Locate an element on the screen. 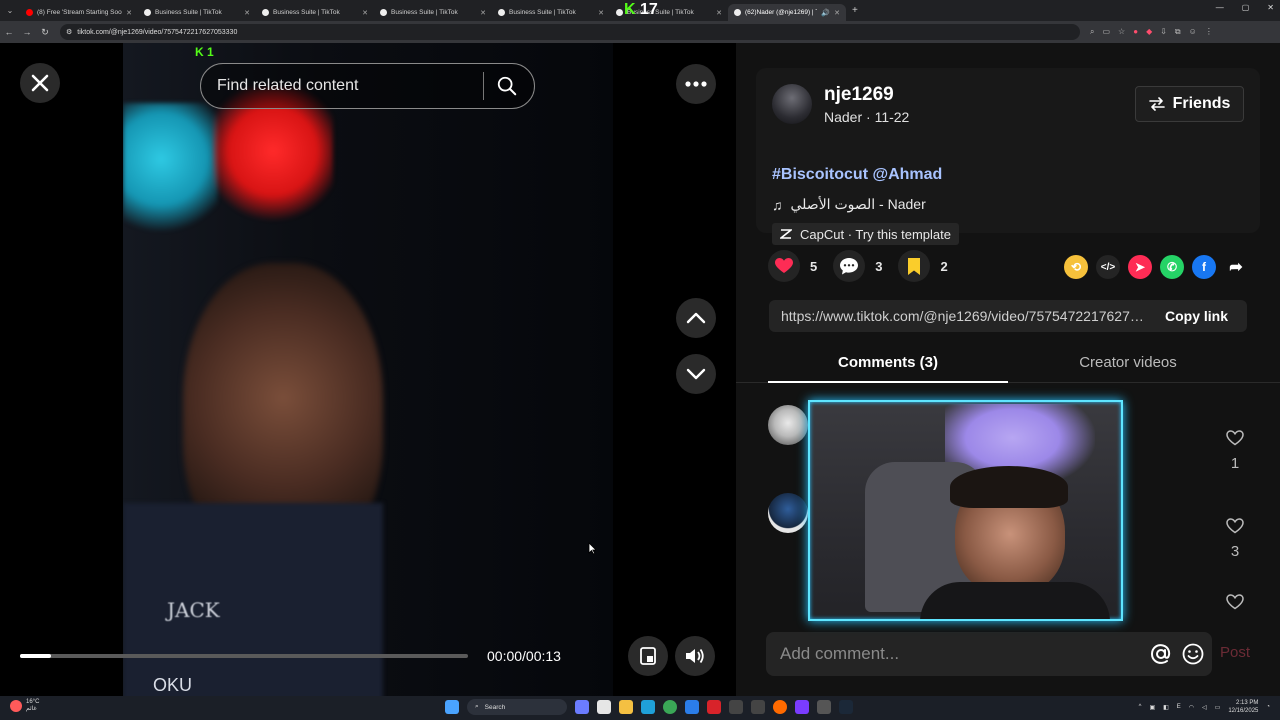  maximize-icon: ▢ is located at coordinates (1246, 7).